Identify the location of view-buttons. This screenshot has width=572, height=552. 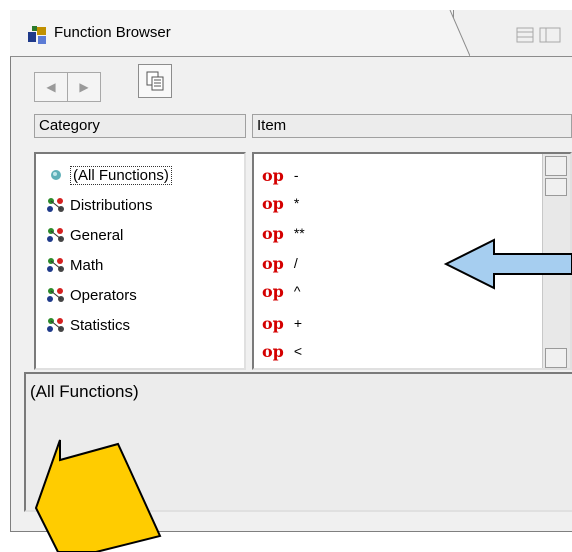
(539, 37).